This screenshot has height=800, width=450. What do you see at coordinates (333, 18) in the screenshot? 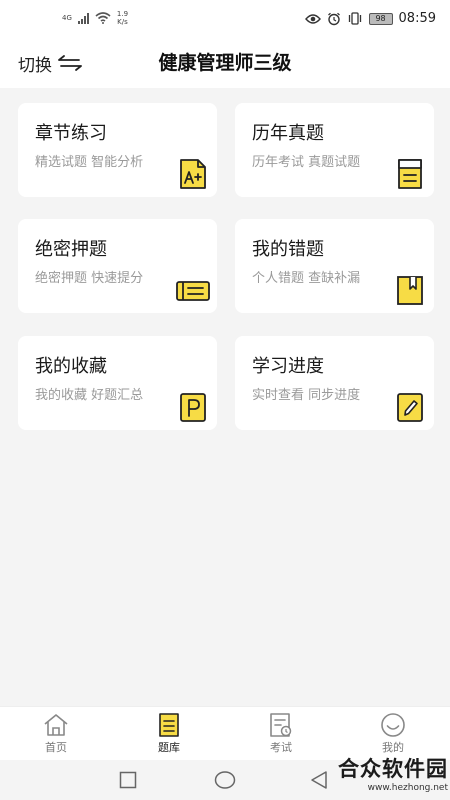
I see `alarm-icon` at bounding box center [333, 18].